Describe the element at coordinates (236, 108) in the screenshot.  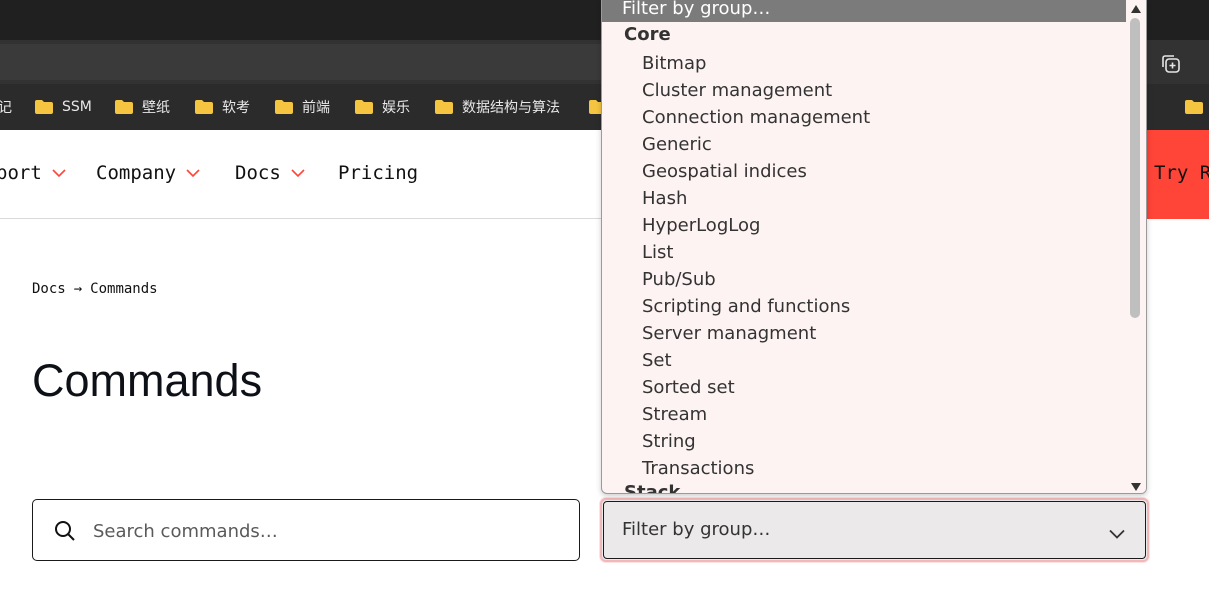
I see `bookmark-label: 软考` at that location.